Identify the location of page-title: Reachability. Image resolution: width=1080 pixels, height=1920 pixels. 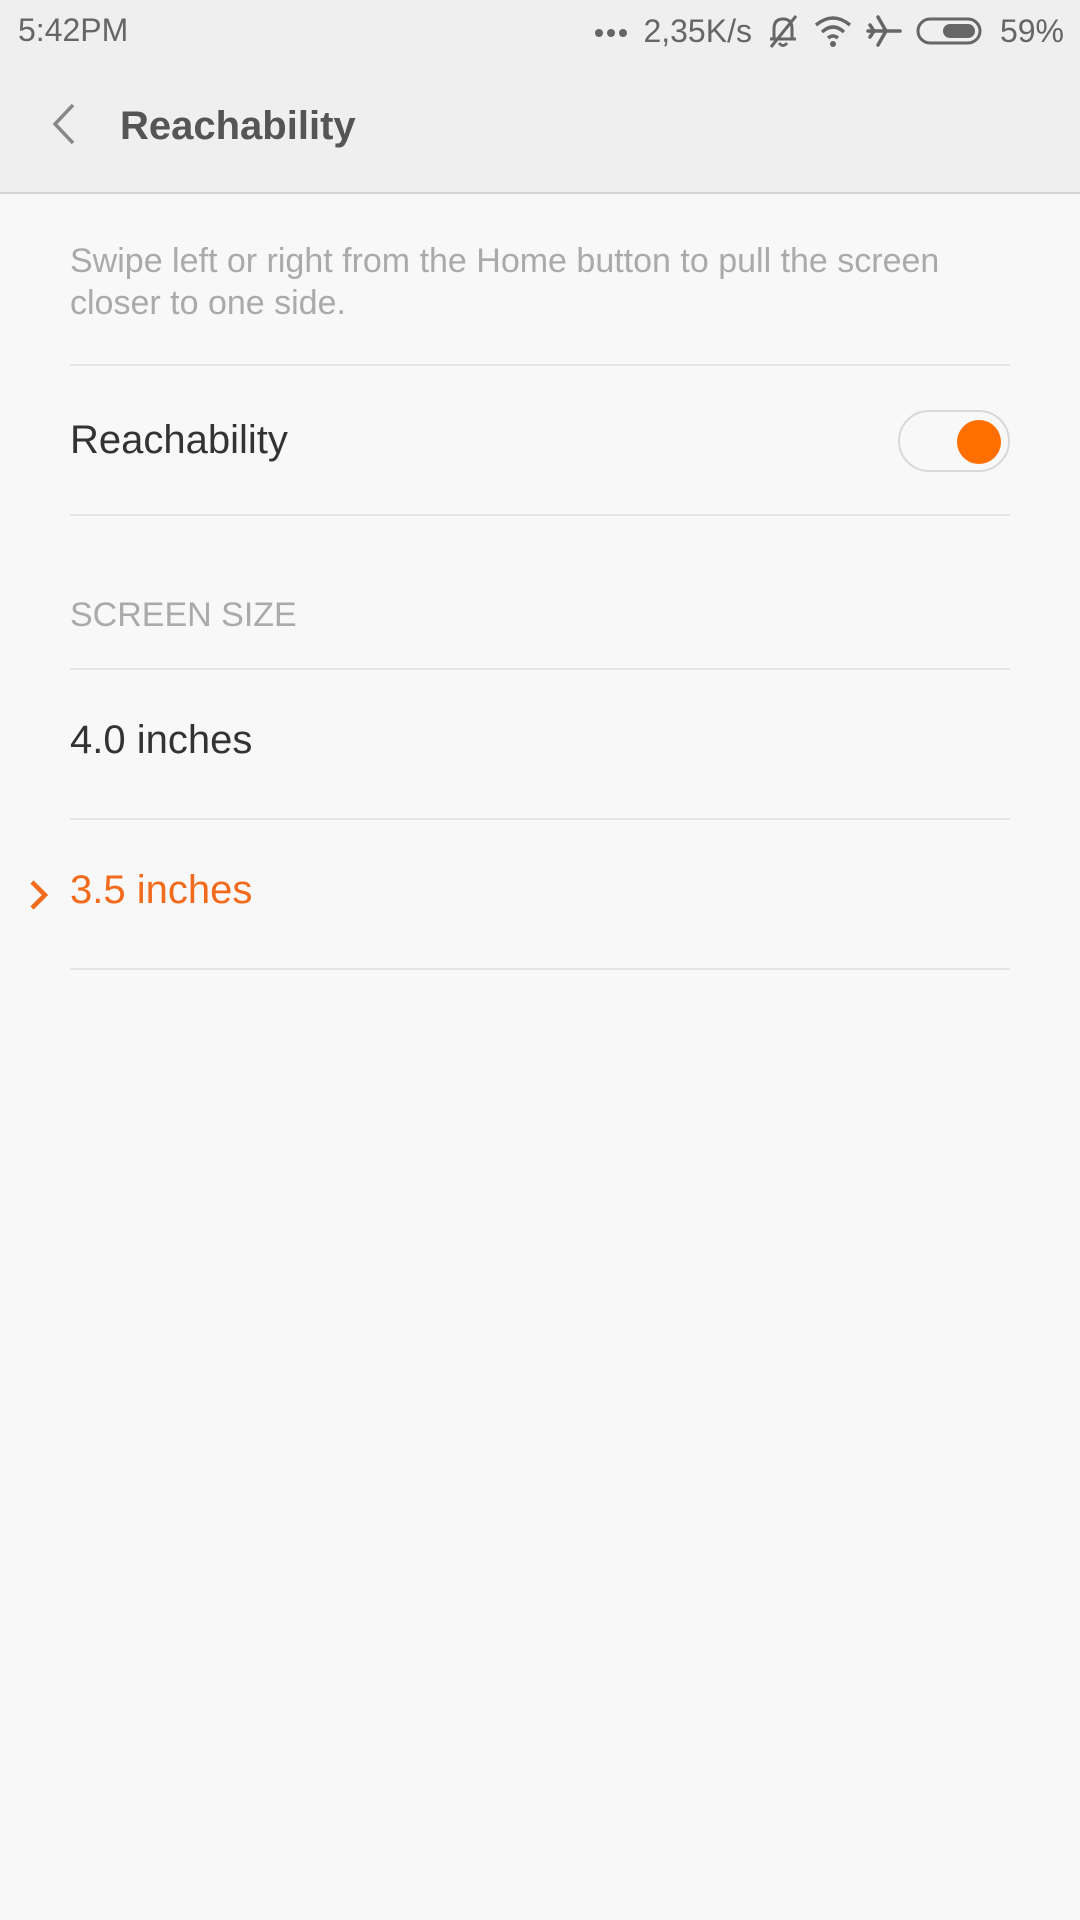
(238, 126).